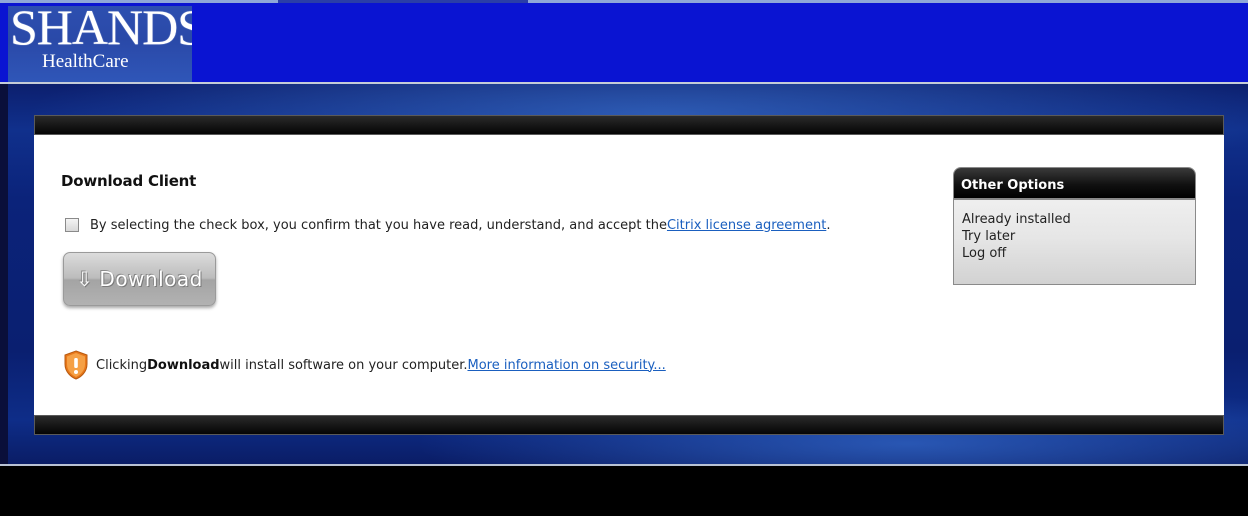  Describe the element at coordinates (129, 181) in the screenshot. I see `download-client-title: Download Client` at that location.